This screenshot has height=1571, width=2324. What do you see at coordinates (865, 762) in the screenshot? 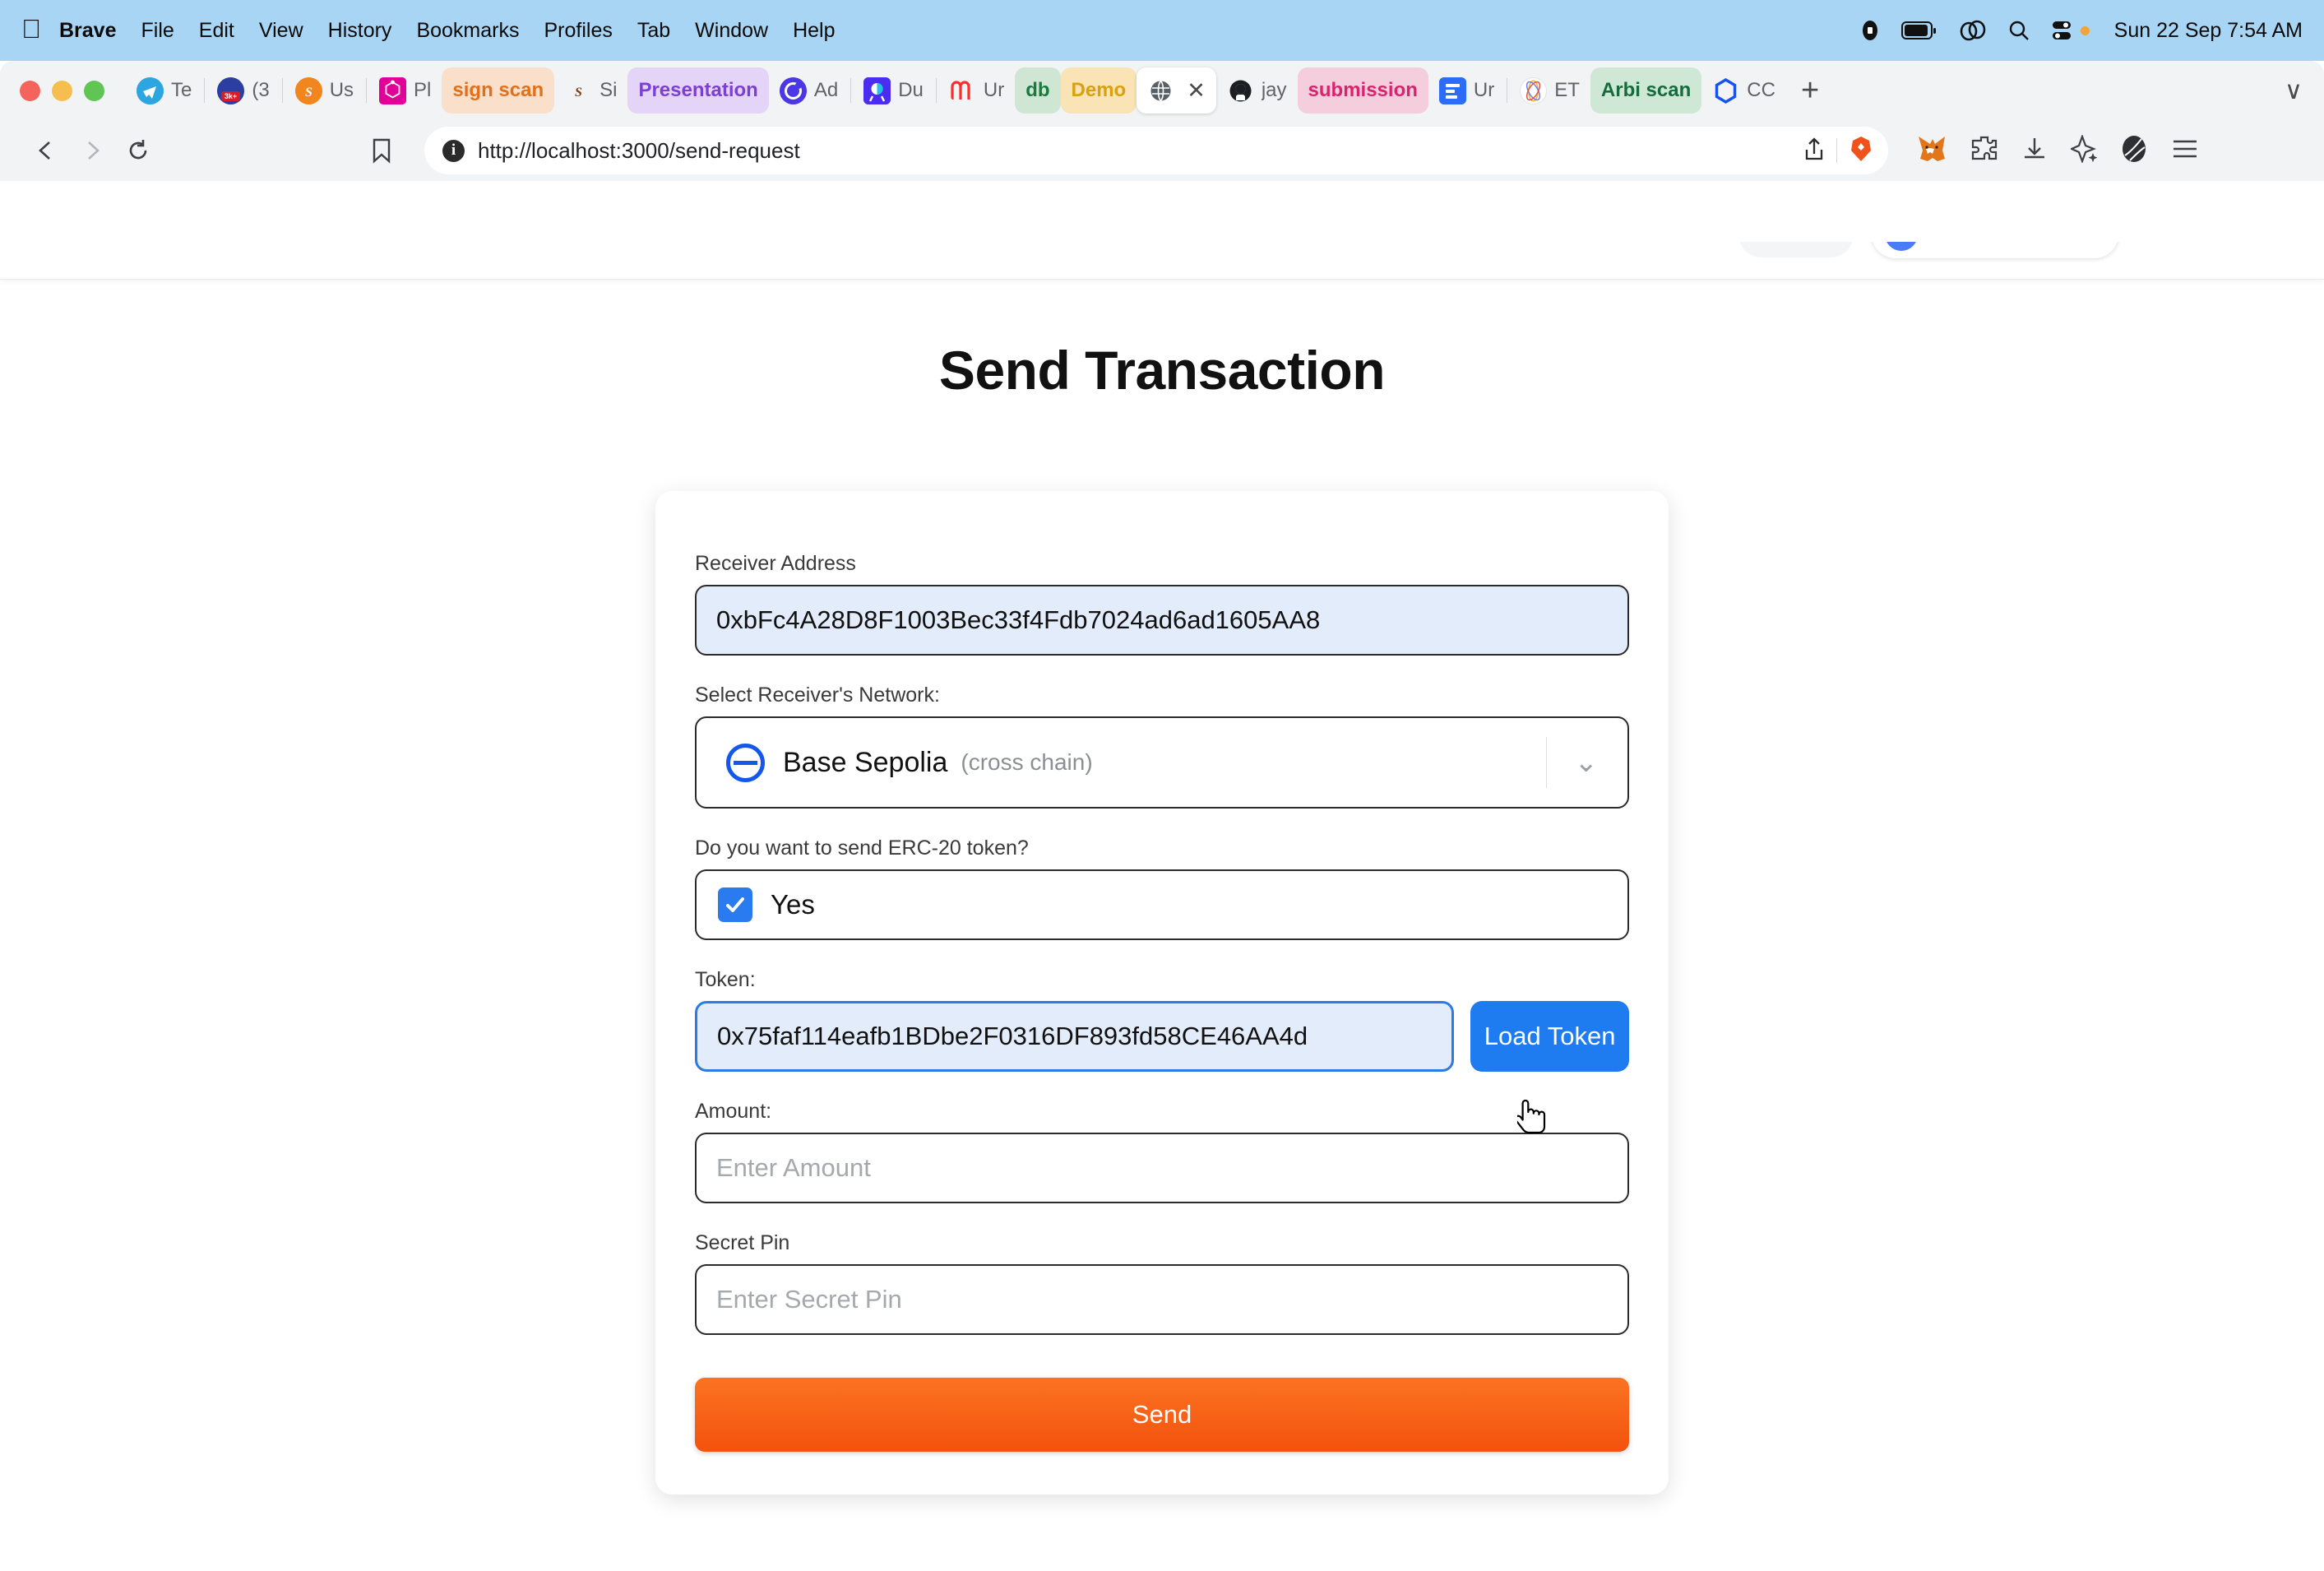
I see `network-selected-name: Base Sepolia` at bounding box center [865, 762].